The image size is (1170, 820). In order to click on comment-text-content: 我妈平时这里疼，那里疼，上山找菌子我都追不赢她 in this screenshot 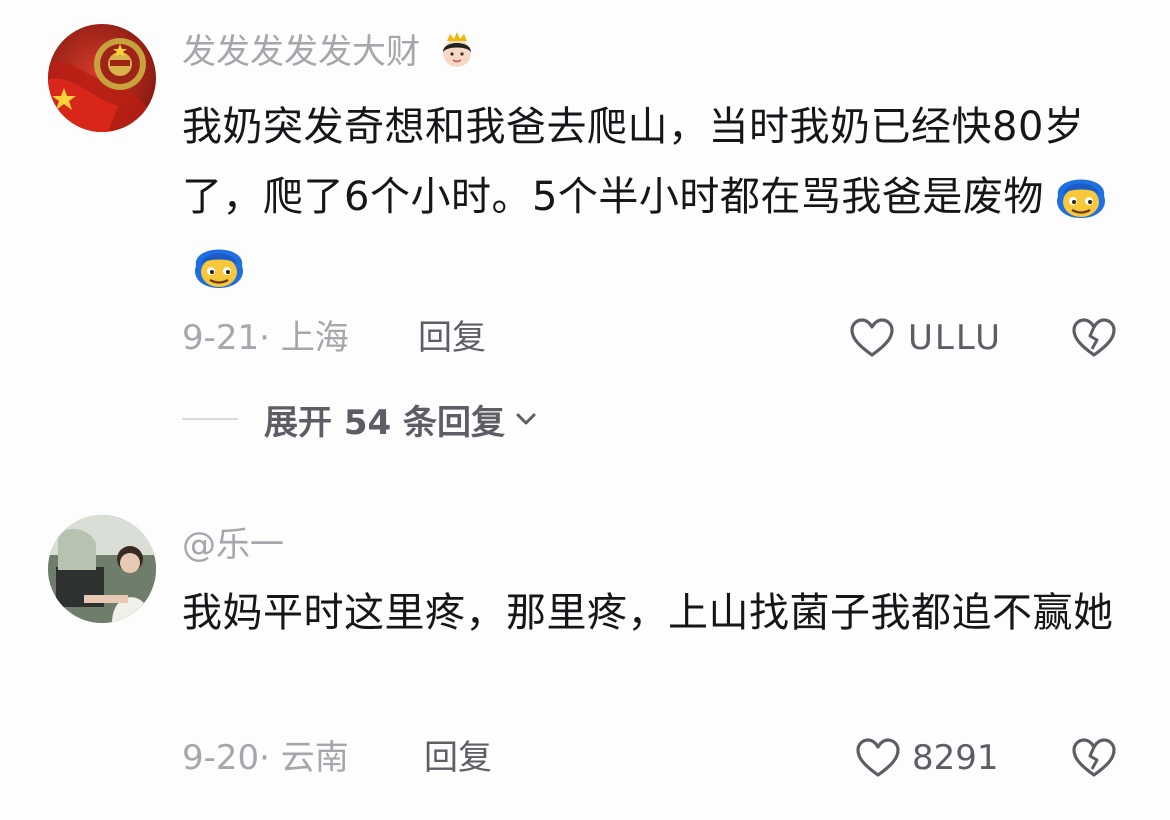, I will do `click(648, 613)`.